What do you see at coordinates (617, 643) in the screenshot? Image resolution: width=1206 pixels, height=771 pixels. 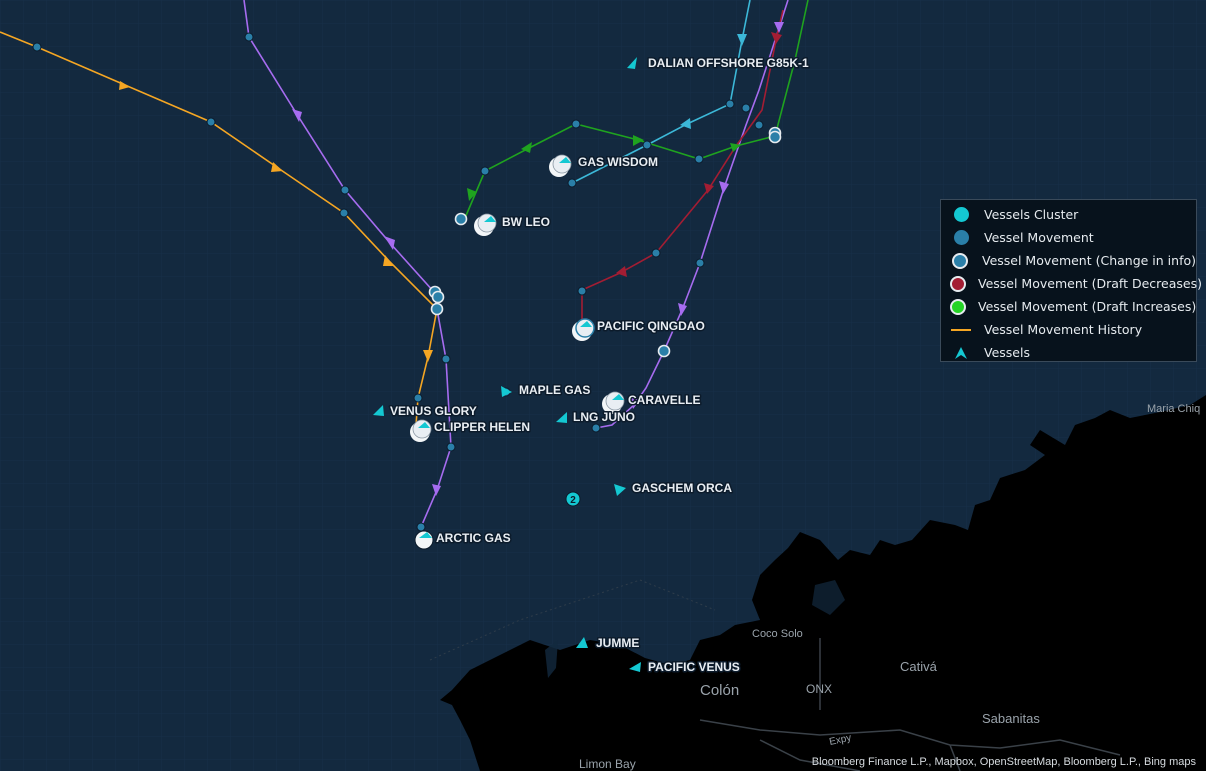 I see `vessel-label: JUMME` at bounding box center [617, 643].